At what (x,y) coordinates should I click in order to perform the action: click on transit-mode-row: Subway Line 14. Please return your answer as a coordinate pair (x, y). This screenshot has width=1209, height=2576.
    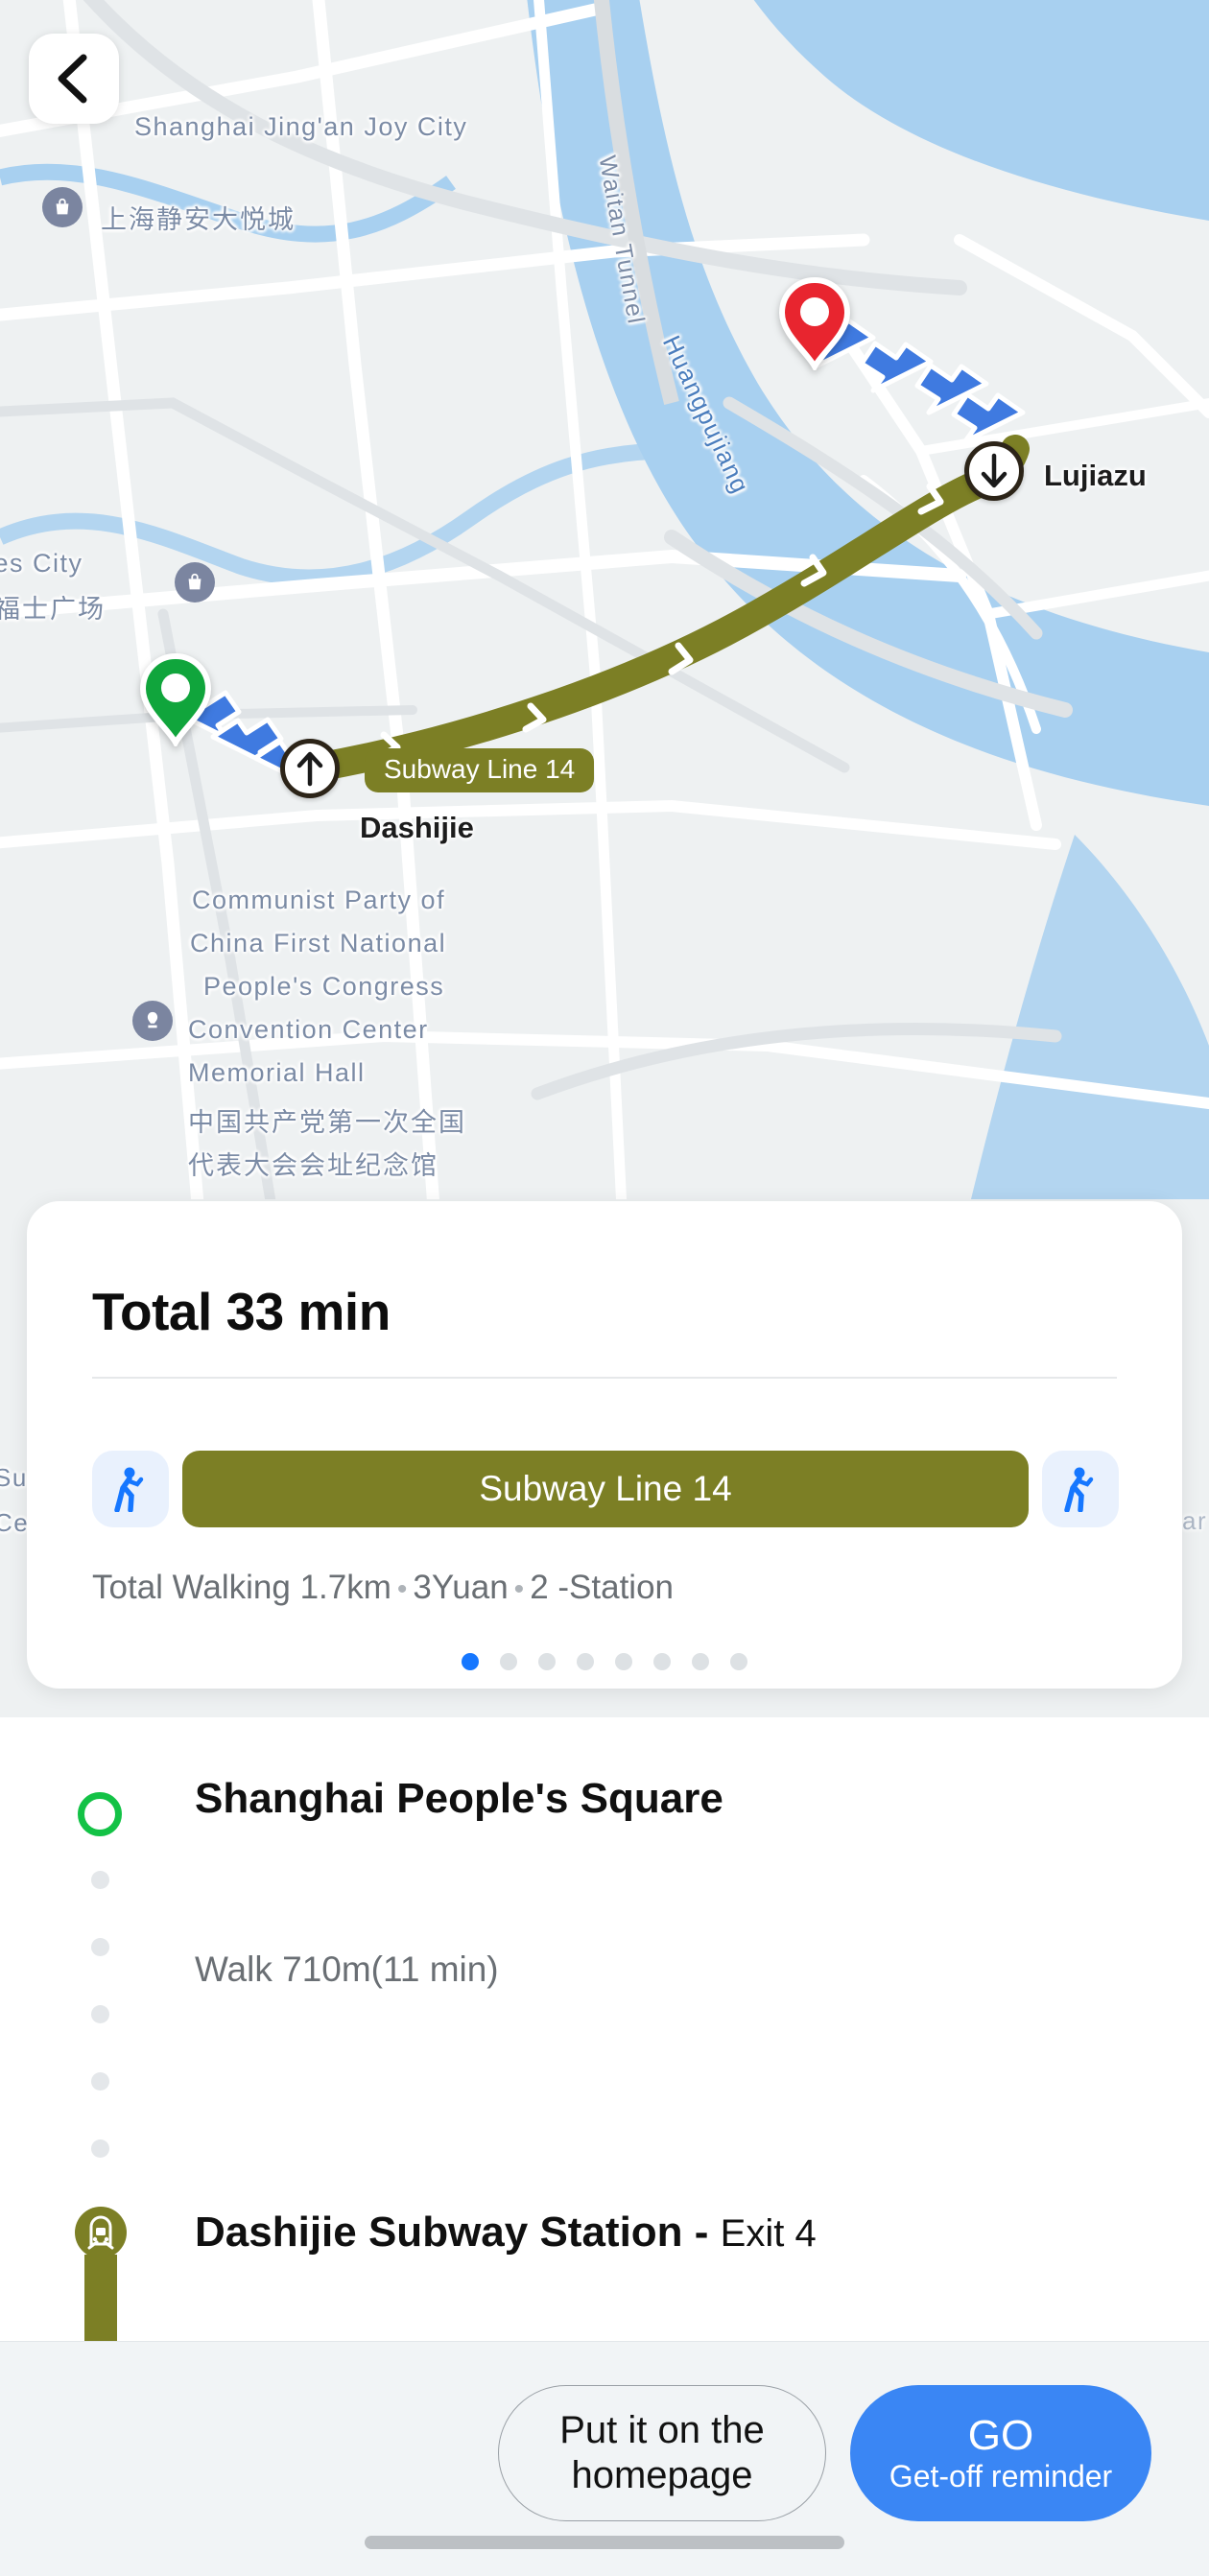
    Looking at the image, I should click on (605, 1489).